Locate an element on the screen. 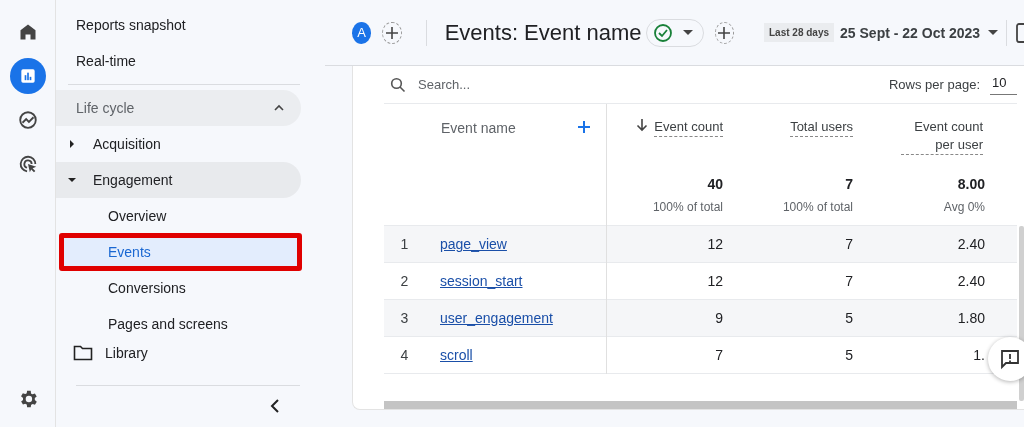 The width and height of the screenshot is (1024, 427). event-link: scroll is located at coordinates (456, 355).